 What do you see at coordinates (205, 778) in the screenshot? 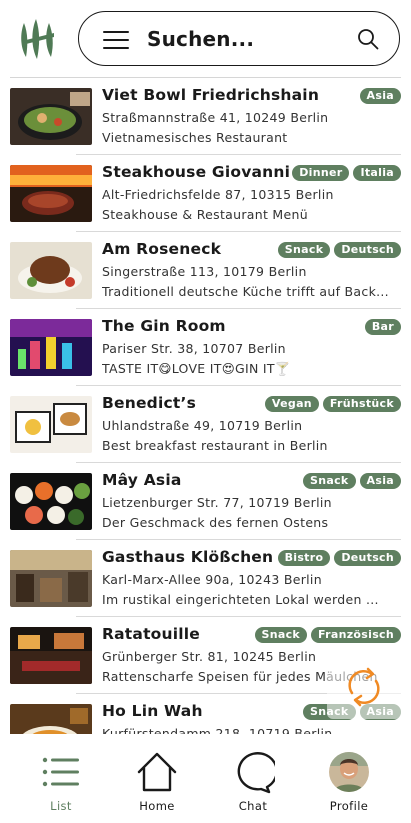
I see `bottom-navigation: List Home Chat Profile` at bounding box center [205, 778].